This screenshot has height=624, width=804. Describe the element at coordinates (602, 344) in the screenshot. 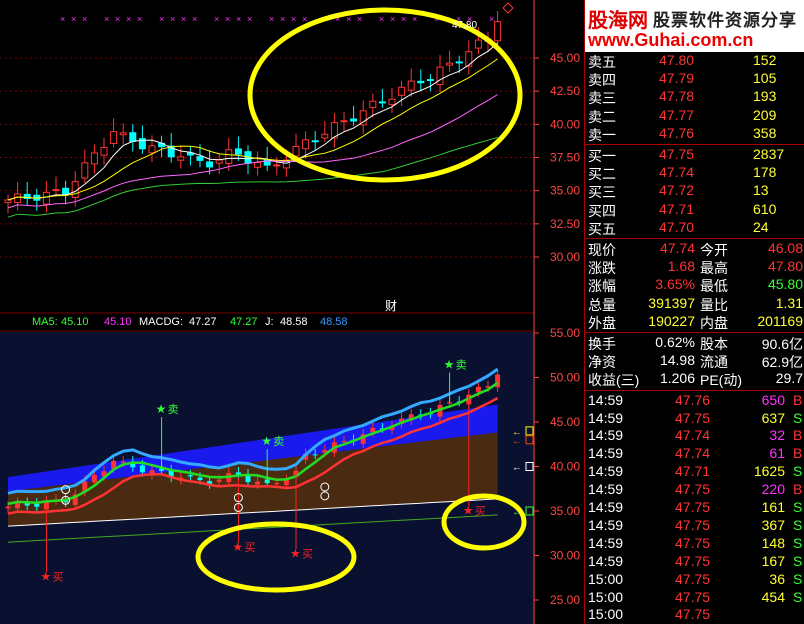

I see `quote-key: 换手` at that location.